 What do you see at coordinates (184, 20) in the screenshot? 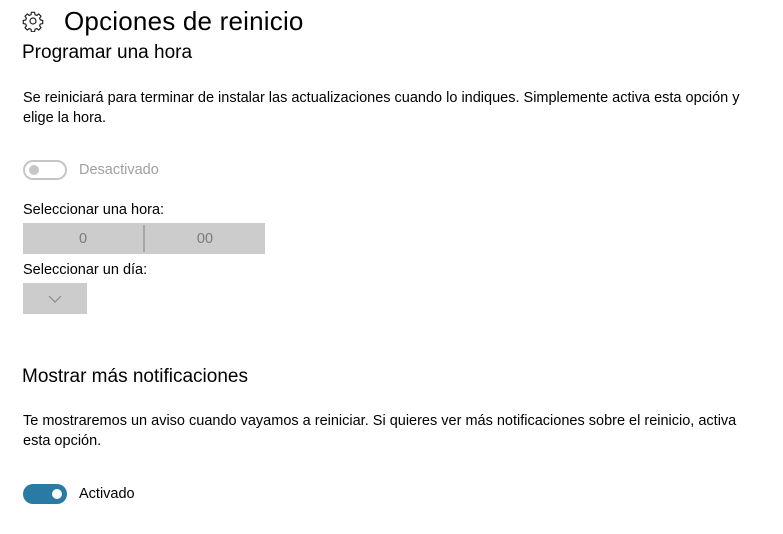
I see `page-title: Opciones de reinicio` at bounding box center [184, 20].